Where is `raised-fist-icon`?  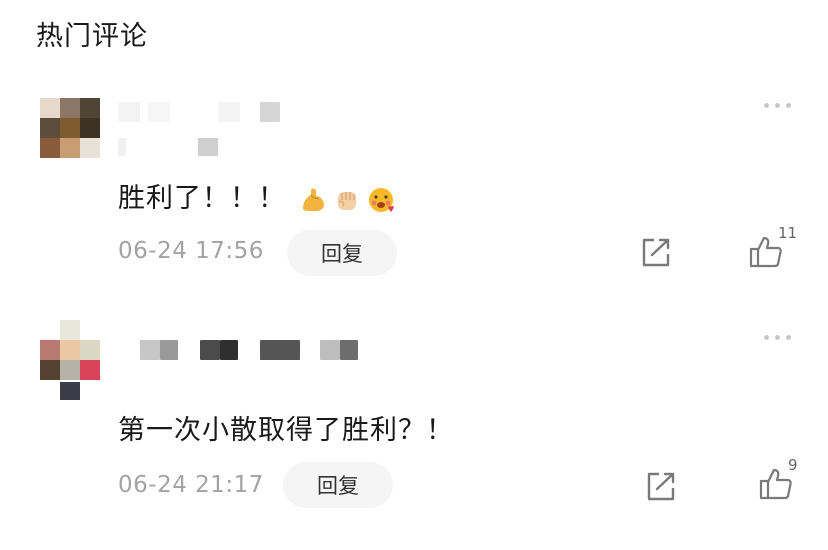
raised-fist-icon is located at coordinates (347, 200).